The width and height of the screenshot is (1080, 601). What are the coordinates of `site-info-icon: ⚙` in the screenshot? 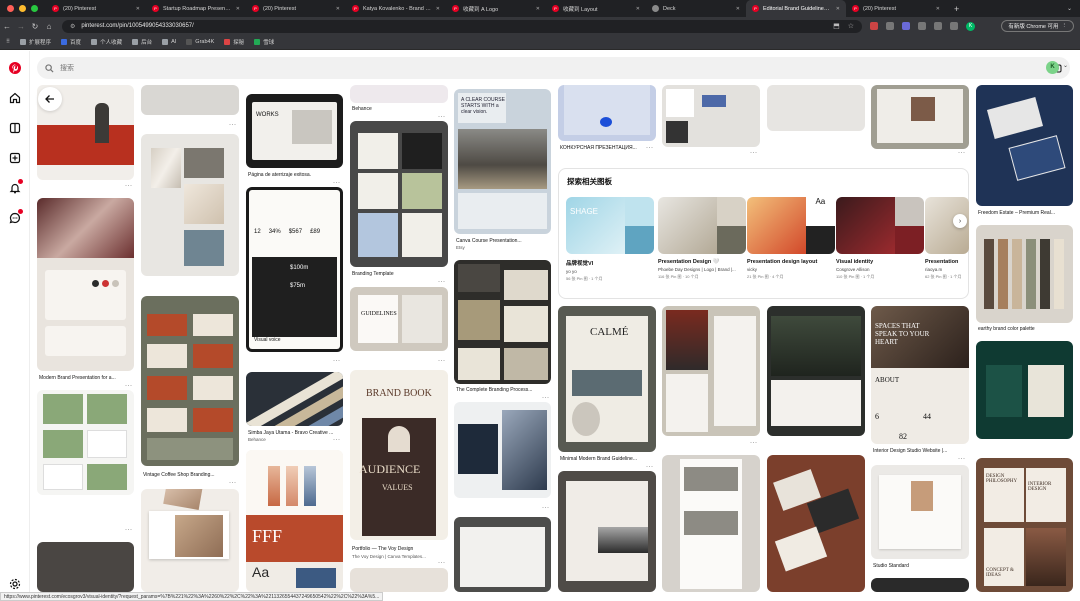 It's located at (72, 26).